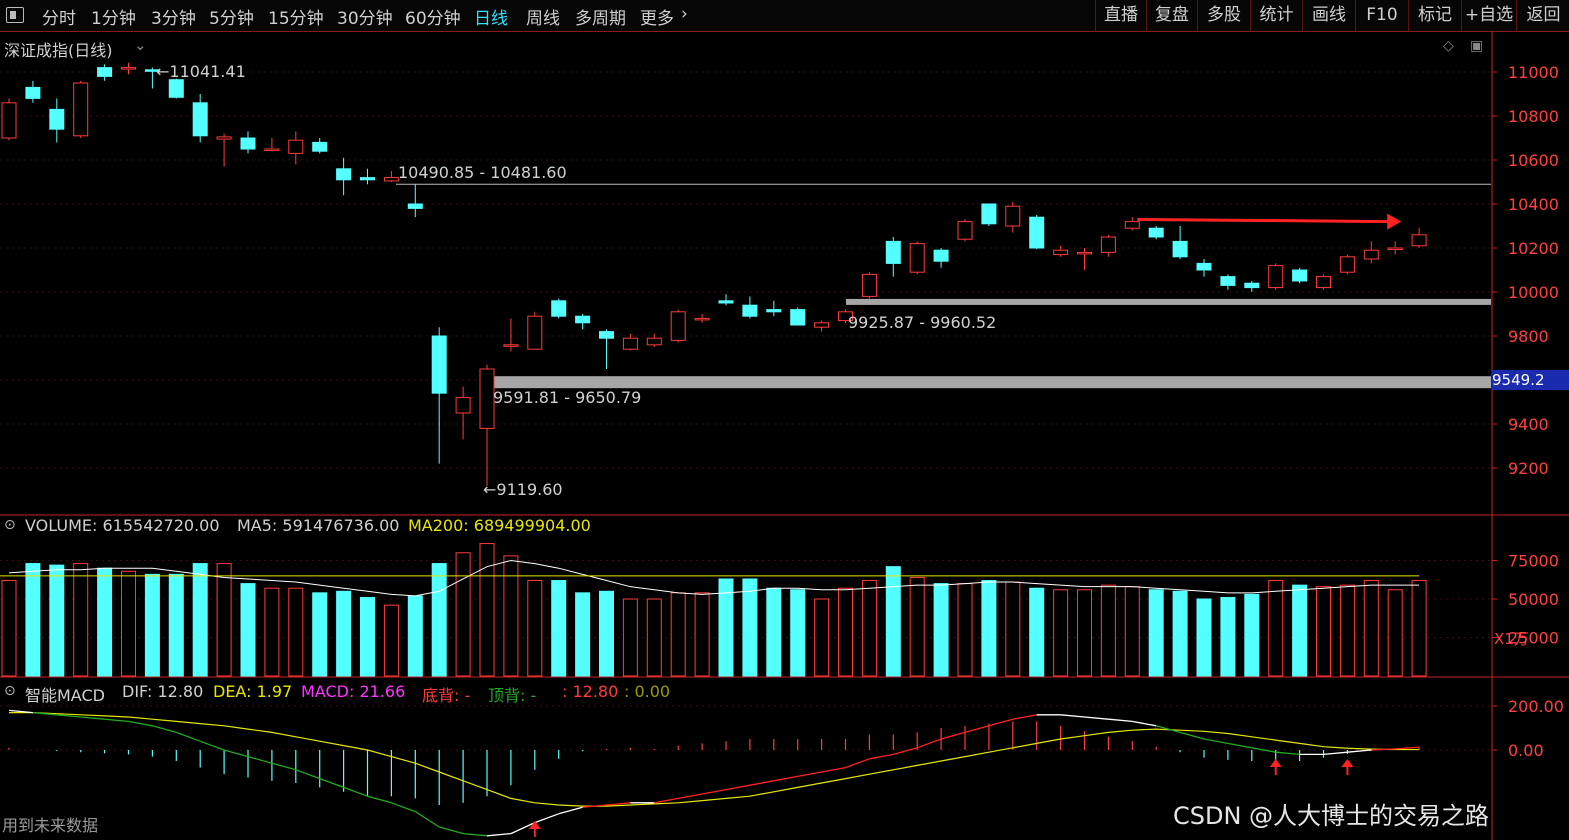  Describe the element at coordinates (1381, 15) in the screenshot. I see `f10-button: F10` at that location.